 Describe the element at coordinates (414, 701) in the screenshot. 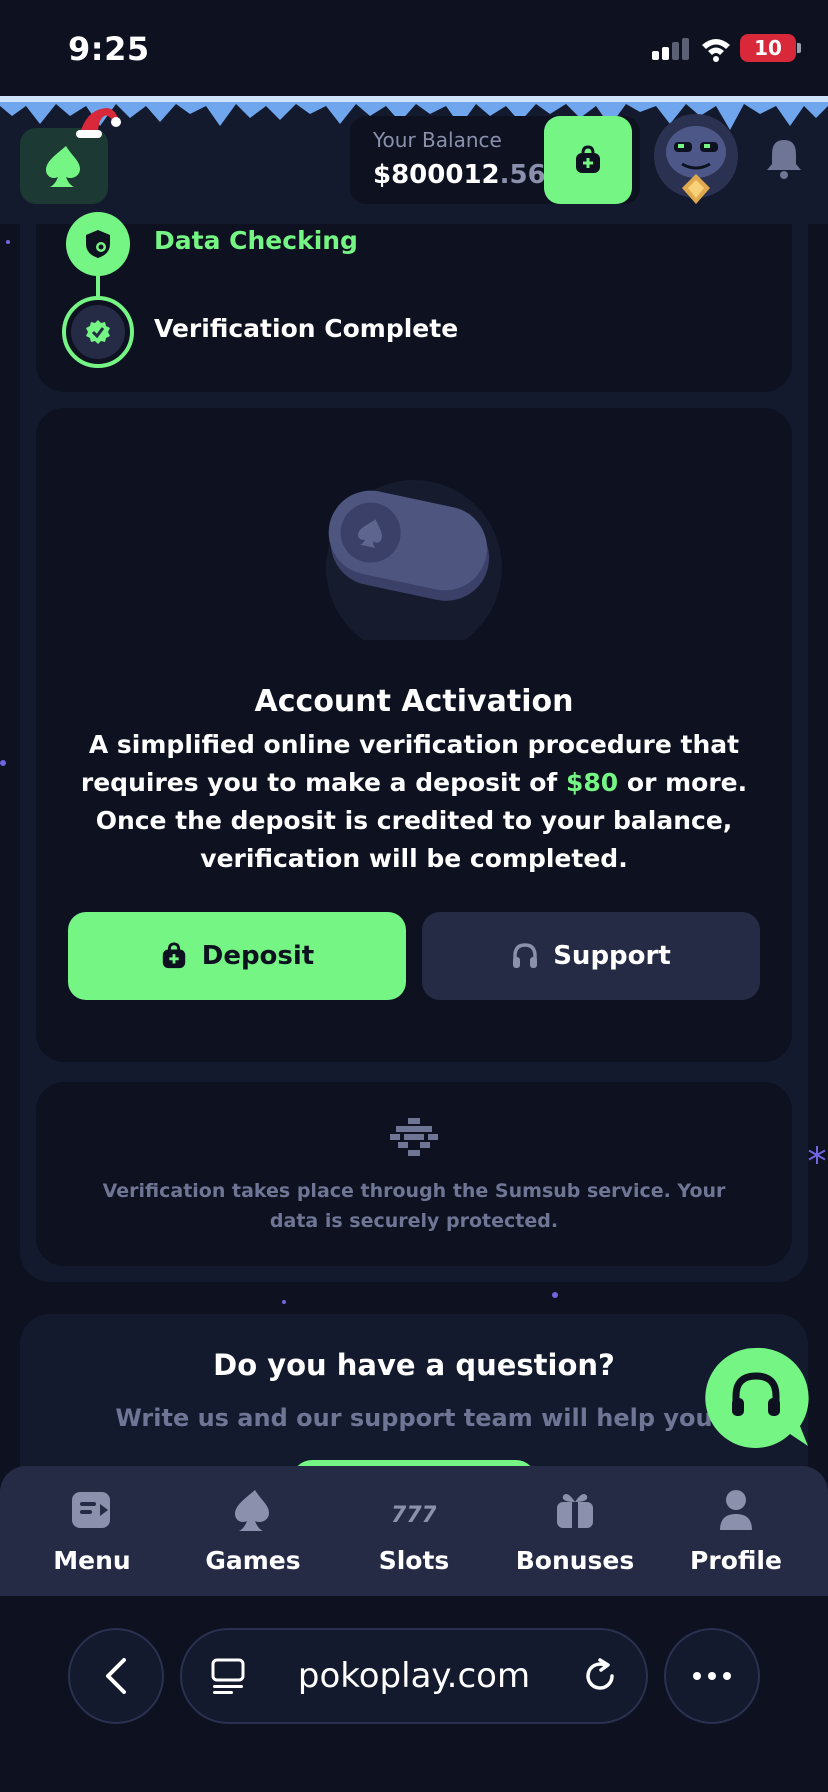

I see `activation-title: Account Activation` at that location.